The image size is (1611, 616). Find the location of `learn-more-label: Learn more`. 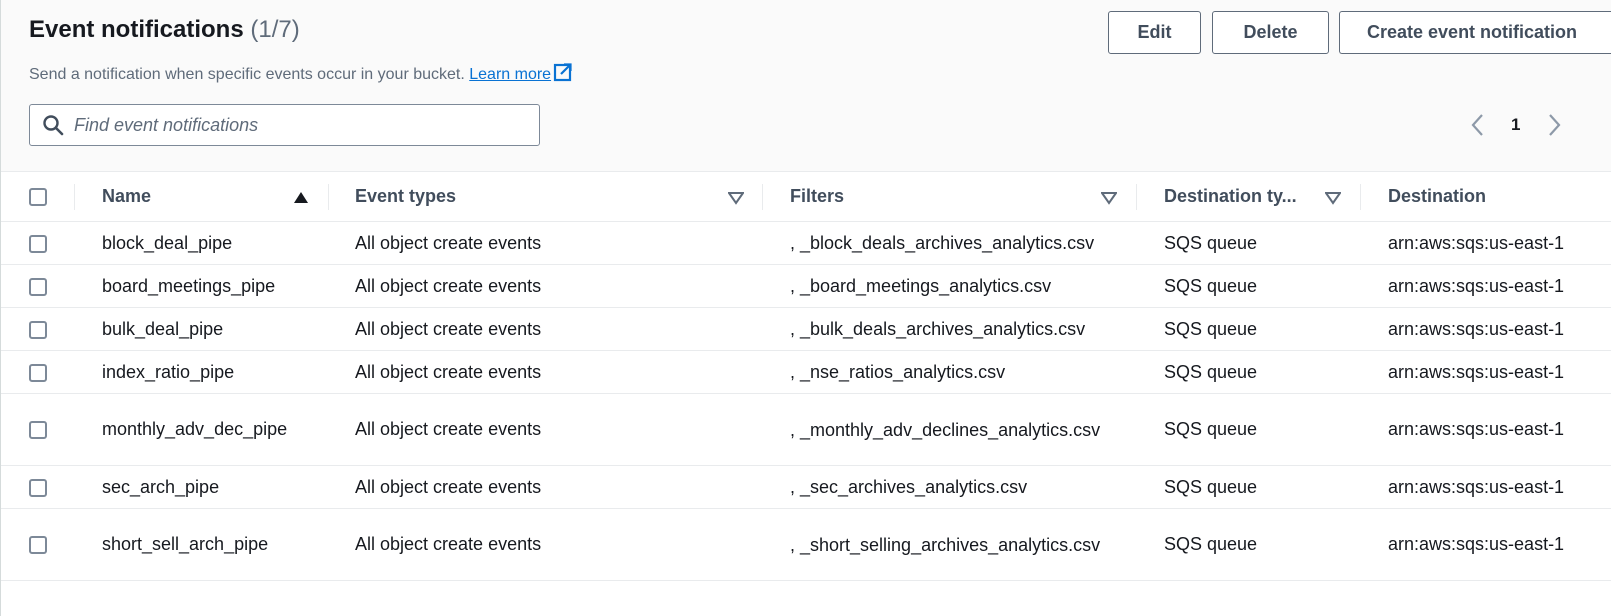

learn-more-label: Learn more is located at coordinates (510, 74).